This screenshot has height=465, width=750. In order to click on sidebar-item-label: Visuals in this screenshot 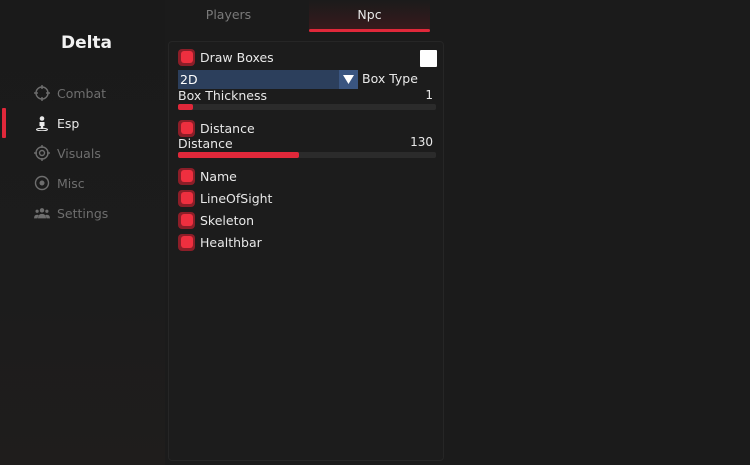, I will do `click(79, 153)`.